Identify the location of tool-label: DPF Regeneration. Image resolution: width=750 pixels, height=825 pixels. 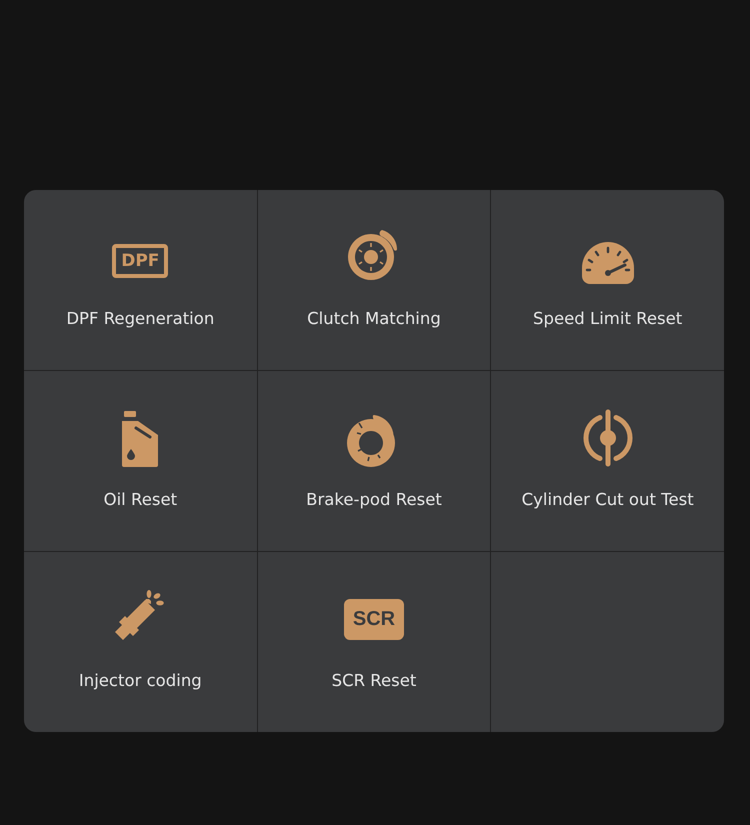
(140, 318).